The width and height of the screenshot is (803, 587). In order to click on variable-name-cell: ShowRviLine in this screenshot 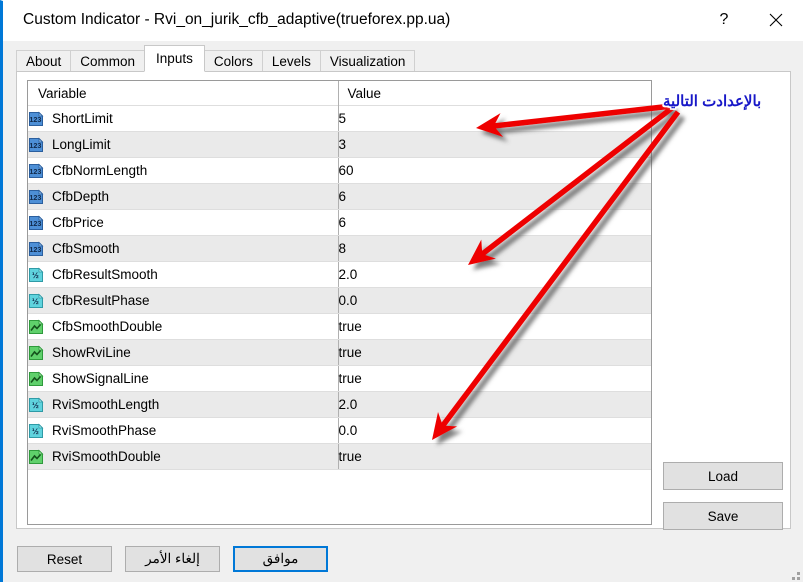, I will do `click(183, 352)`.